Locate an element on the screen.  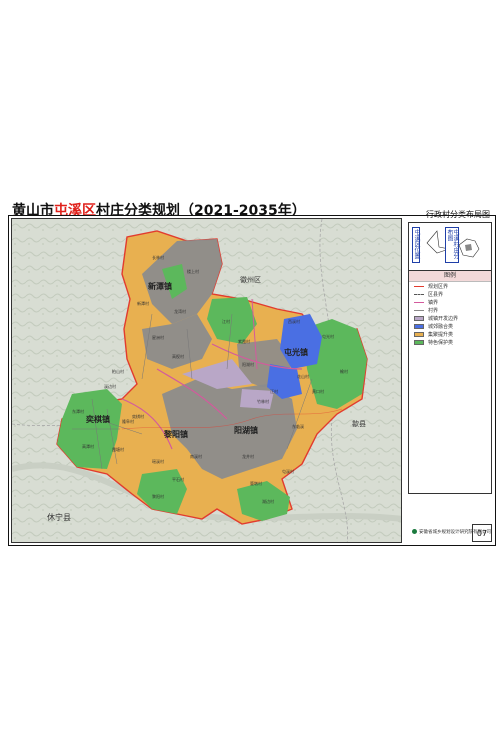
village-label: 柏山村 is located at coordinates (118, 371).